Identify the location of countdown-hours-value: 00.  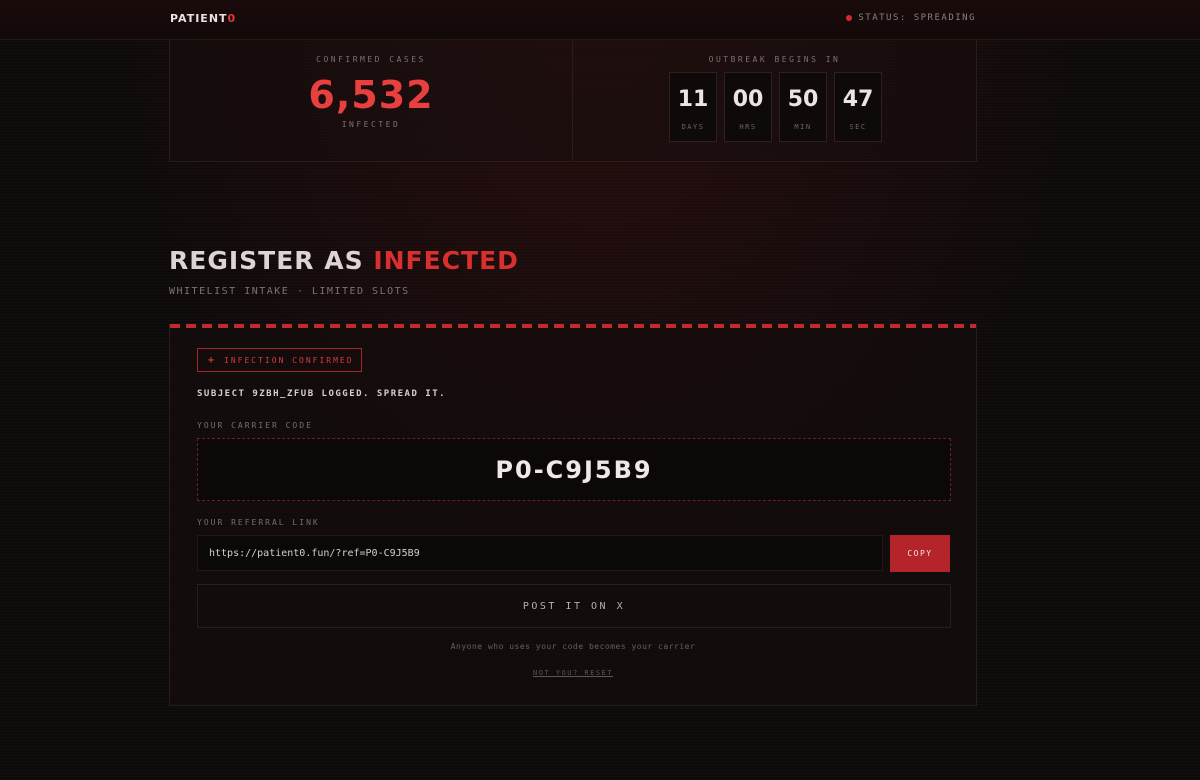
(748, 99).